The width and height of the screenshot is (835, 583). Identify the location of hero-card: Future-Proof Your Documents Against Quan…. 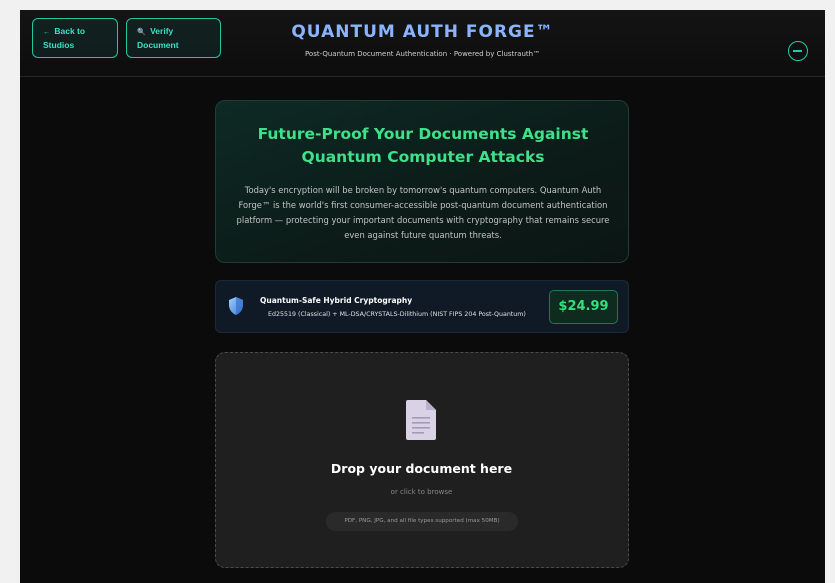
(422, 181).